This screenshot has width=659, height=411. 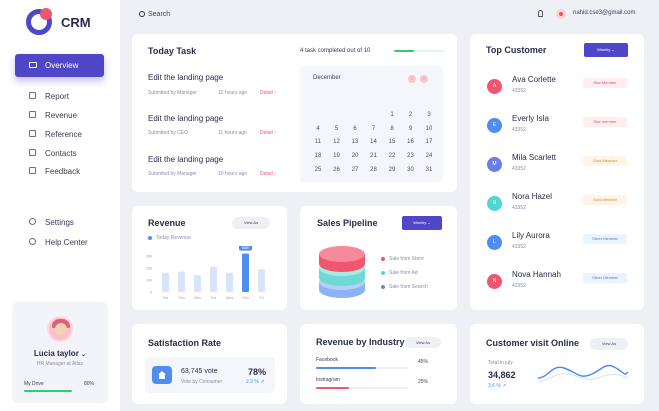 What do you see at coordinates (411, 156) in the screenshot?
I see `calendar-day: 23` at bounding box center [411, 156].